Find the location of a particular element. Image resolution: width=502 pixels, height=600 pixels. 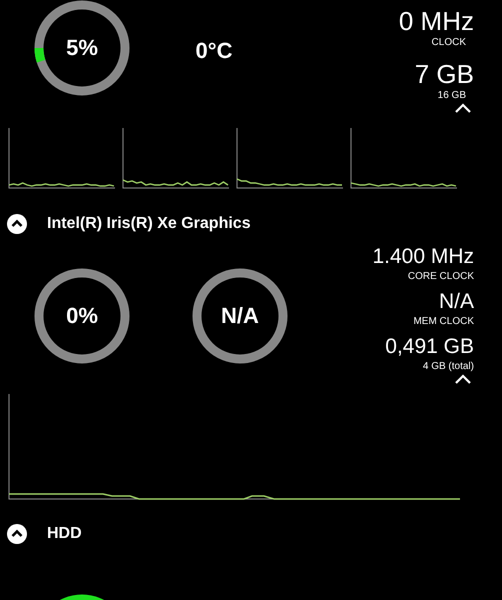

gauge-reading: N/A is located at coordinates (240, 316).